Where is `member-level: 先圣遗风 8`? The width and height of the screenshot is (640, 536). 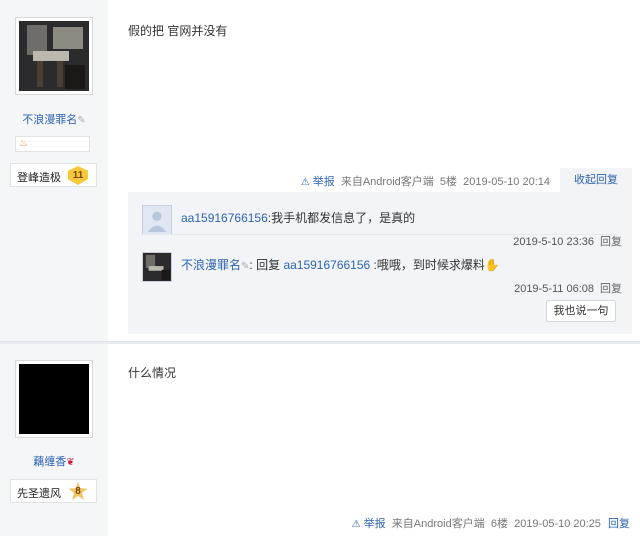
member-level: 先圣遗风 8 is located at coordinates (53, 491).